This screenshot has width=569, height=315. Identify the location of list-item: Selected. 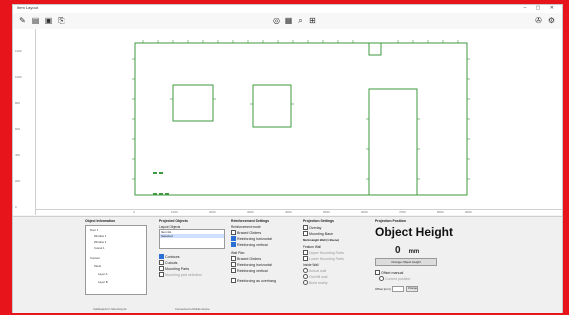
(192, 236).